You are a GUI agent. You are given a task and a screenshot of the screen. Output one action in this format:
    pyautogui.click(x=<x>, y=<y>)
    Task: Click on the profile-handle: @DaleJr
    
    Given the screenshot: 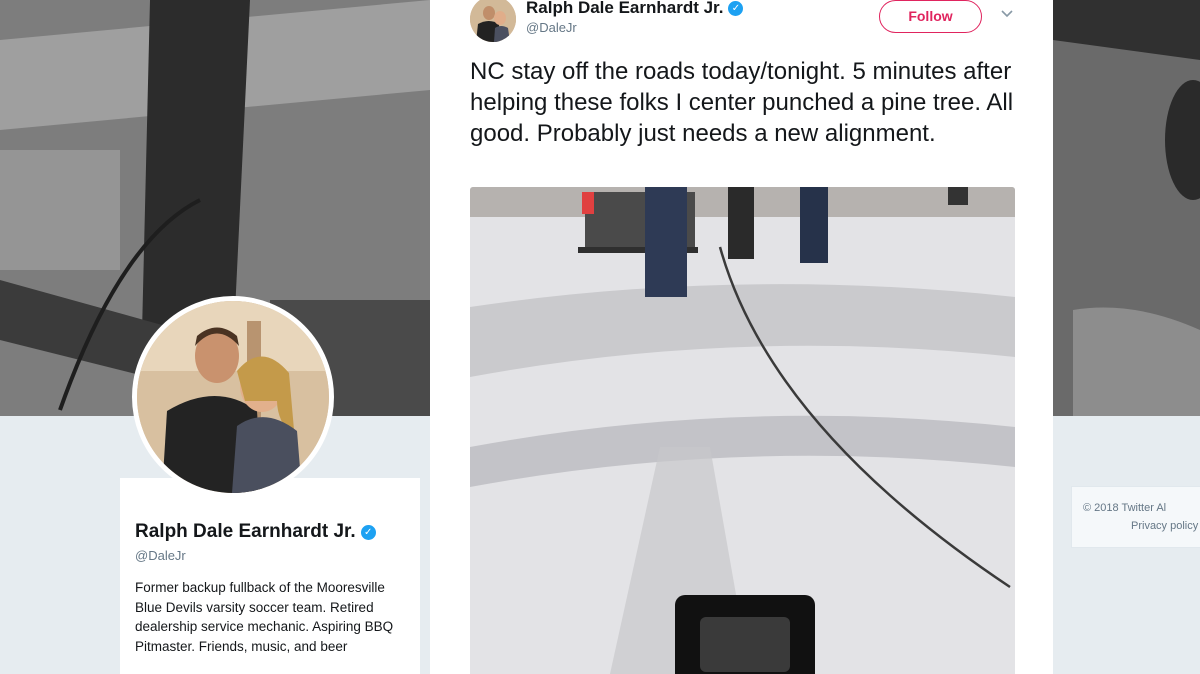 What is the action you would take?
    pyautogui.click(x=160, y=555)
    